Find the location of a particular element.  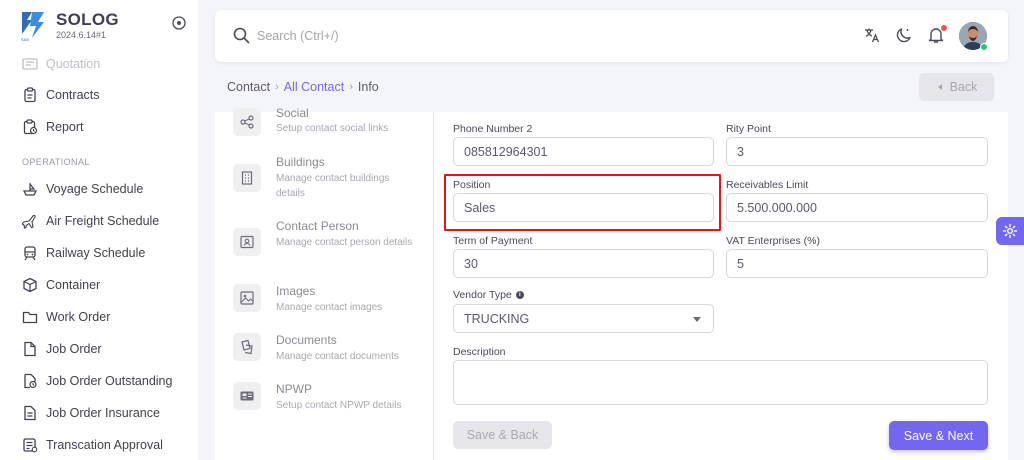

sidebar-item-label: Job Order Insurance is located at coordinates (103, 413).